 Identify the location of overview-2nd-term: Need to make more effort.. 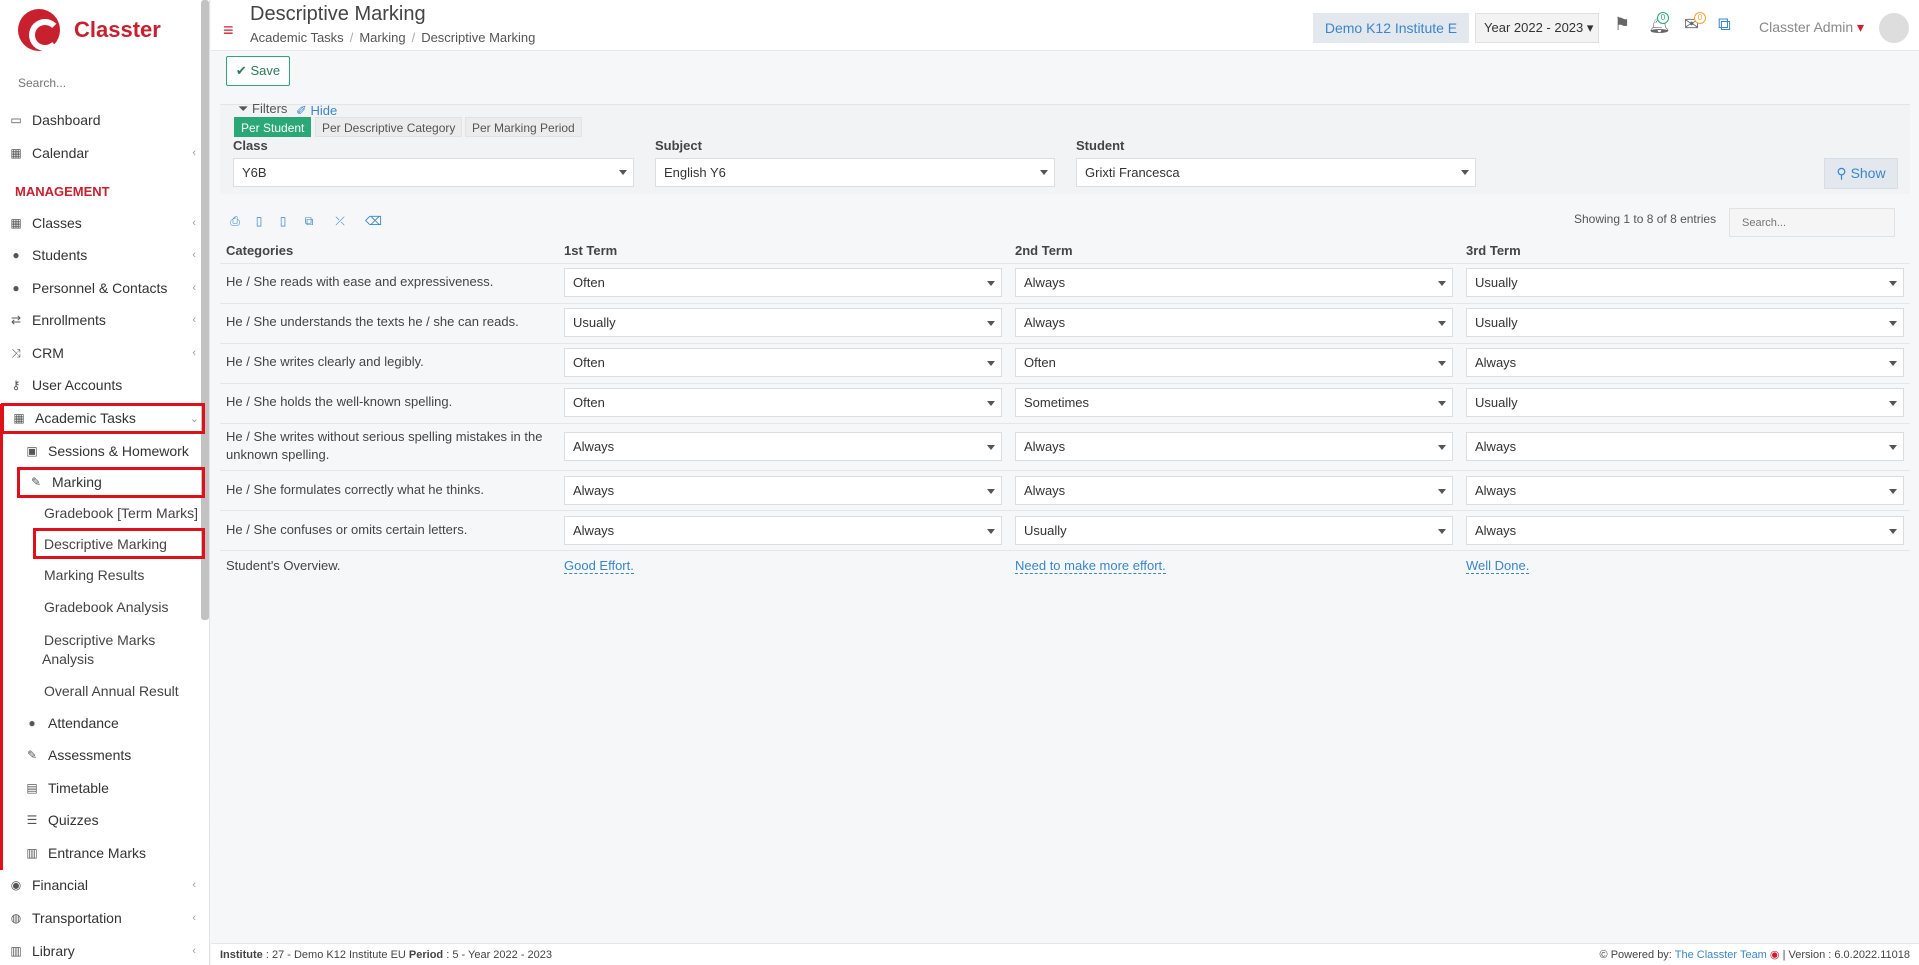
(1090, 566).